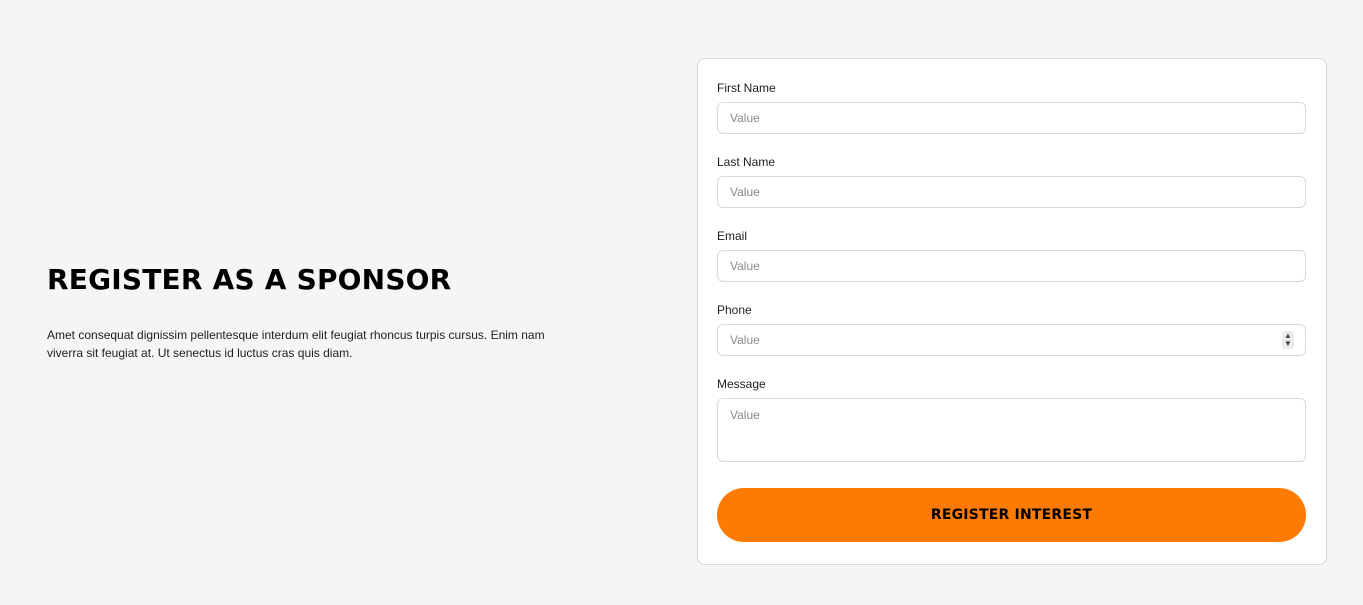 This screenshot has height=605, width=1363. I want to click on email-field: Email Value, so click(1011, 254).